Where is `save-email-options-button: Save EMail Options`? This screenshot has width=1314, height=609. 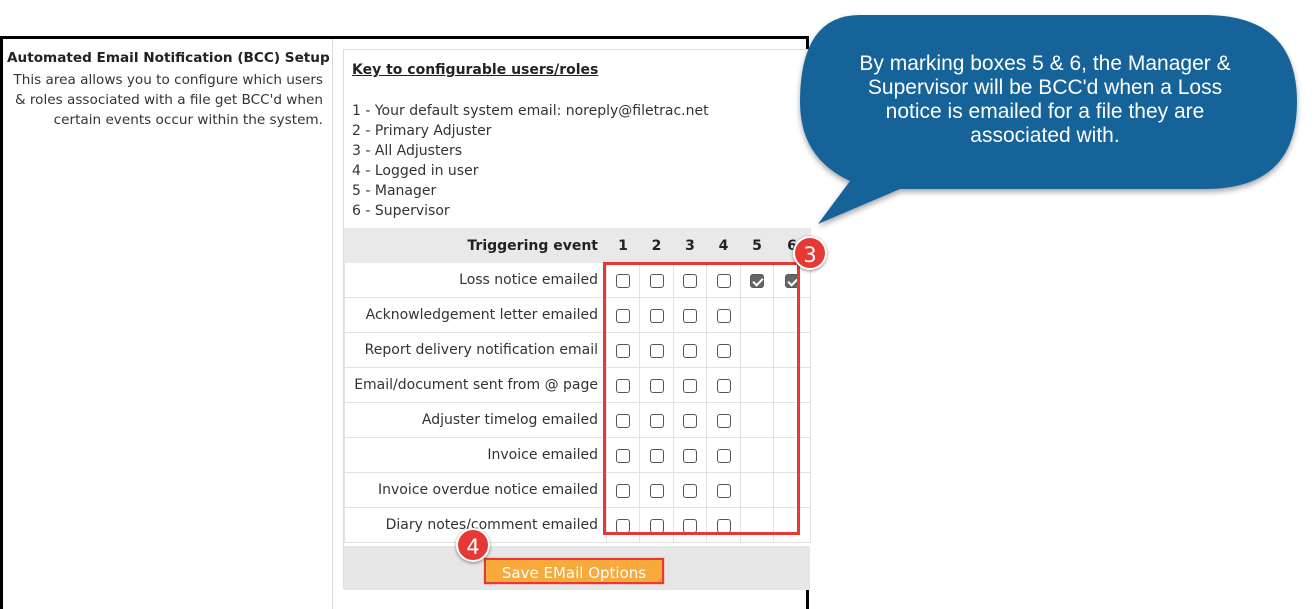
save-email-options-button: Save EMail Options is located at coordinates (574, 571).